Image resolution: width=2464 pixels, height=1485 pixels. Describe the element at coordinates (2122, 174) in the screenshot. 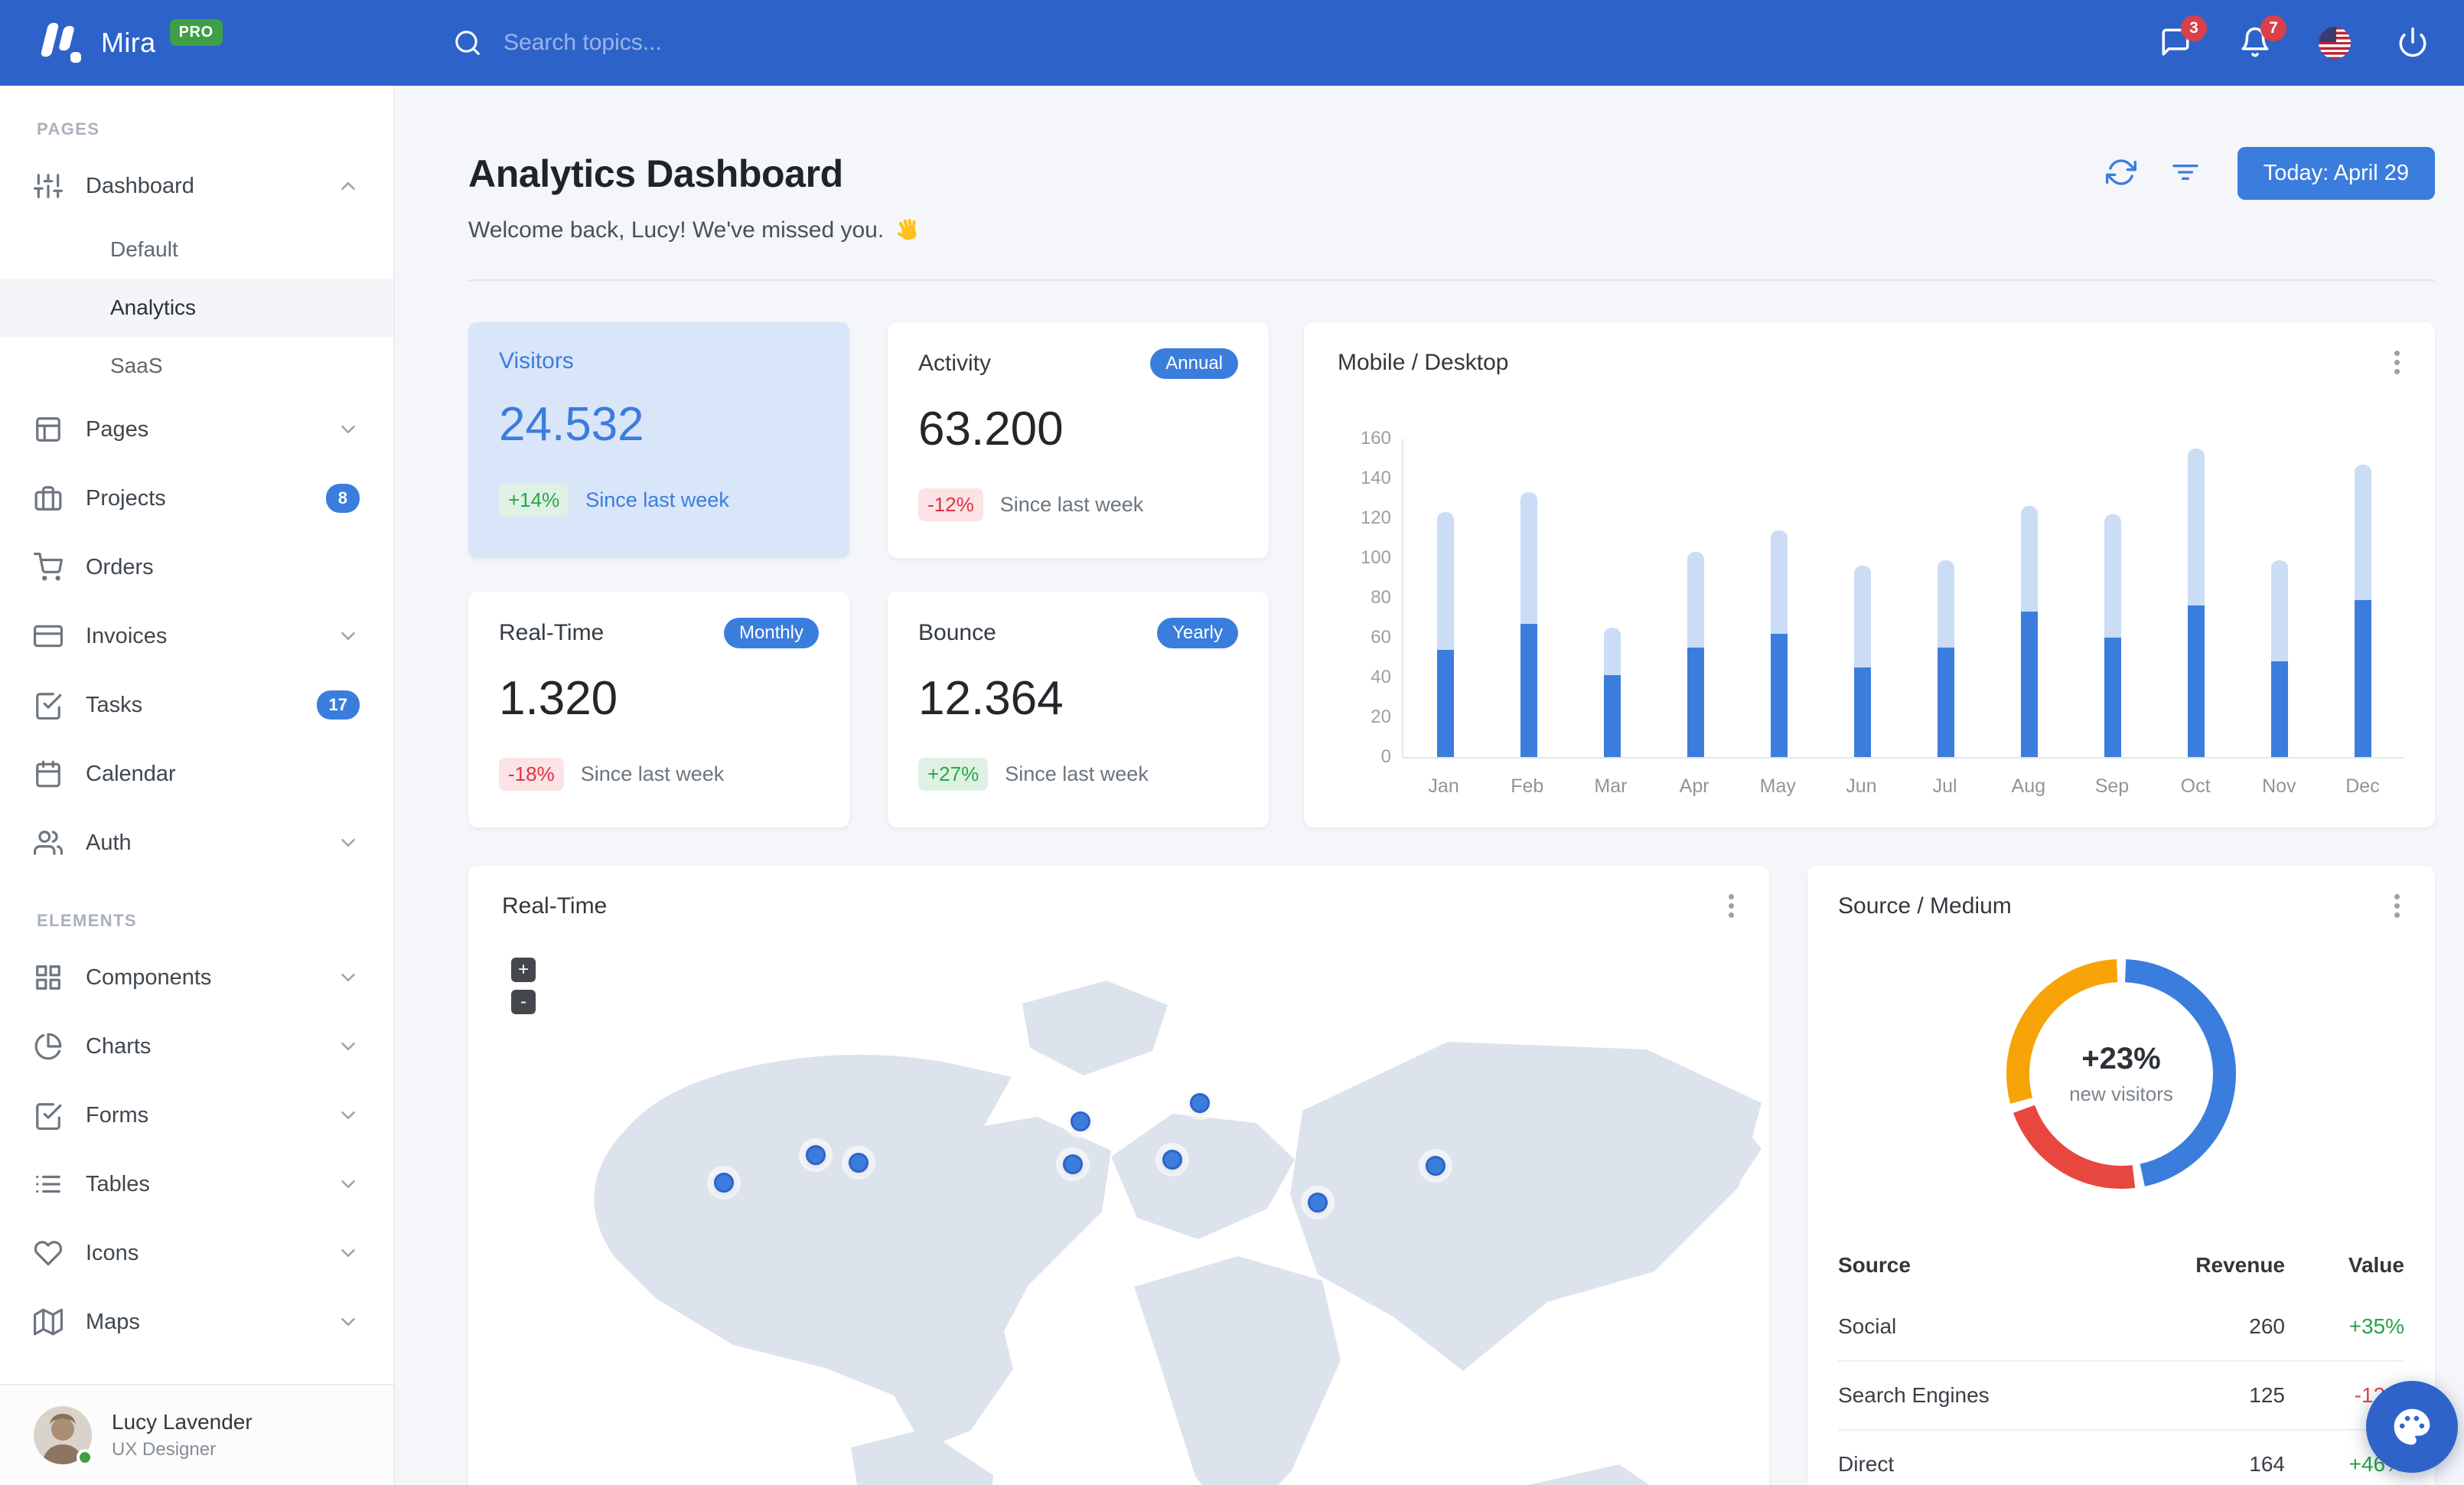

I see `refresh-button` at that location.